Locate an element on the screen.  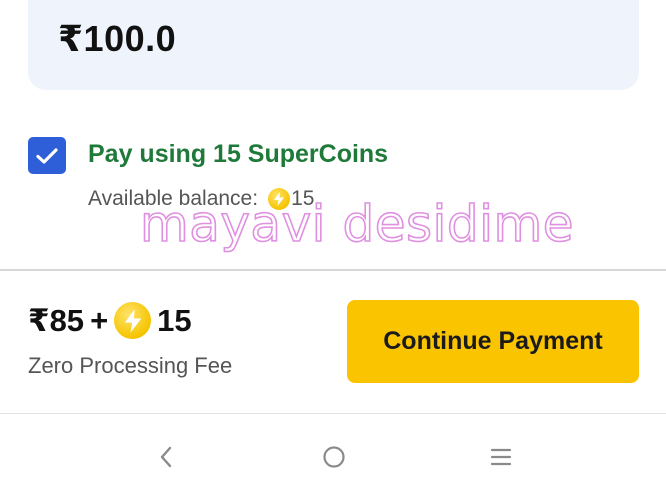
checkmark-icon is located at coordinates (47, 155).